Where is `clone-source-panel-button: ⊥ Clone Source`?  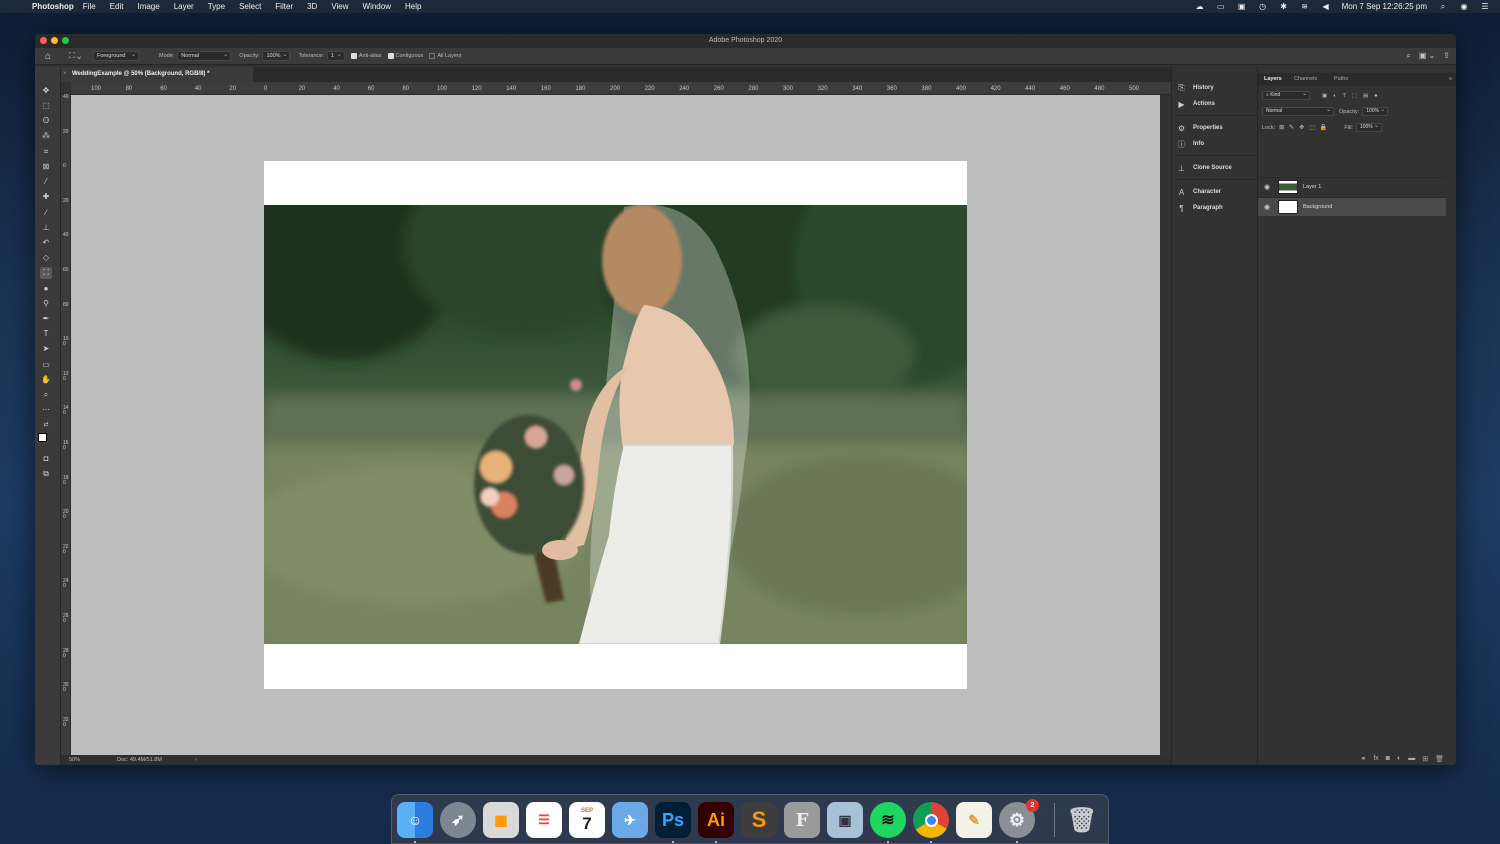
clone-source-panel-button: ⊥ Clone Source is located at coordinates (1204, 168).